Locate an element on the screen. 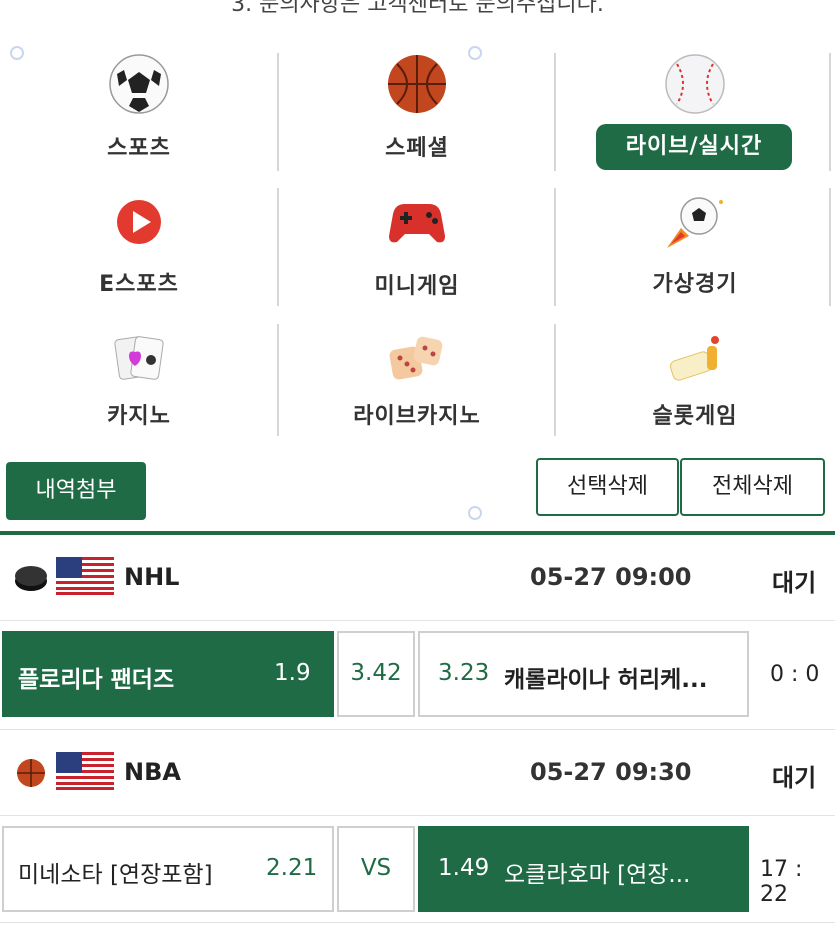  draw-odds-button: 3.42 is located at coordinates (376, 674).